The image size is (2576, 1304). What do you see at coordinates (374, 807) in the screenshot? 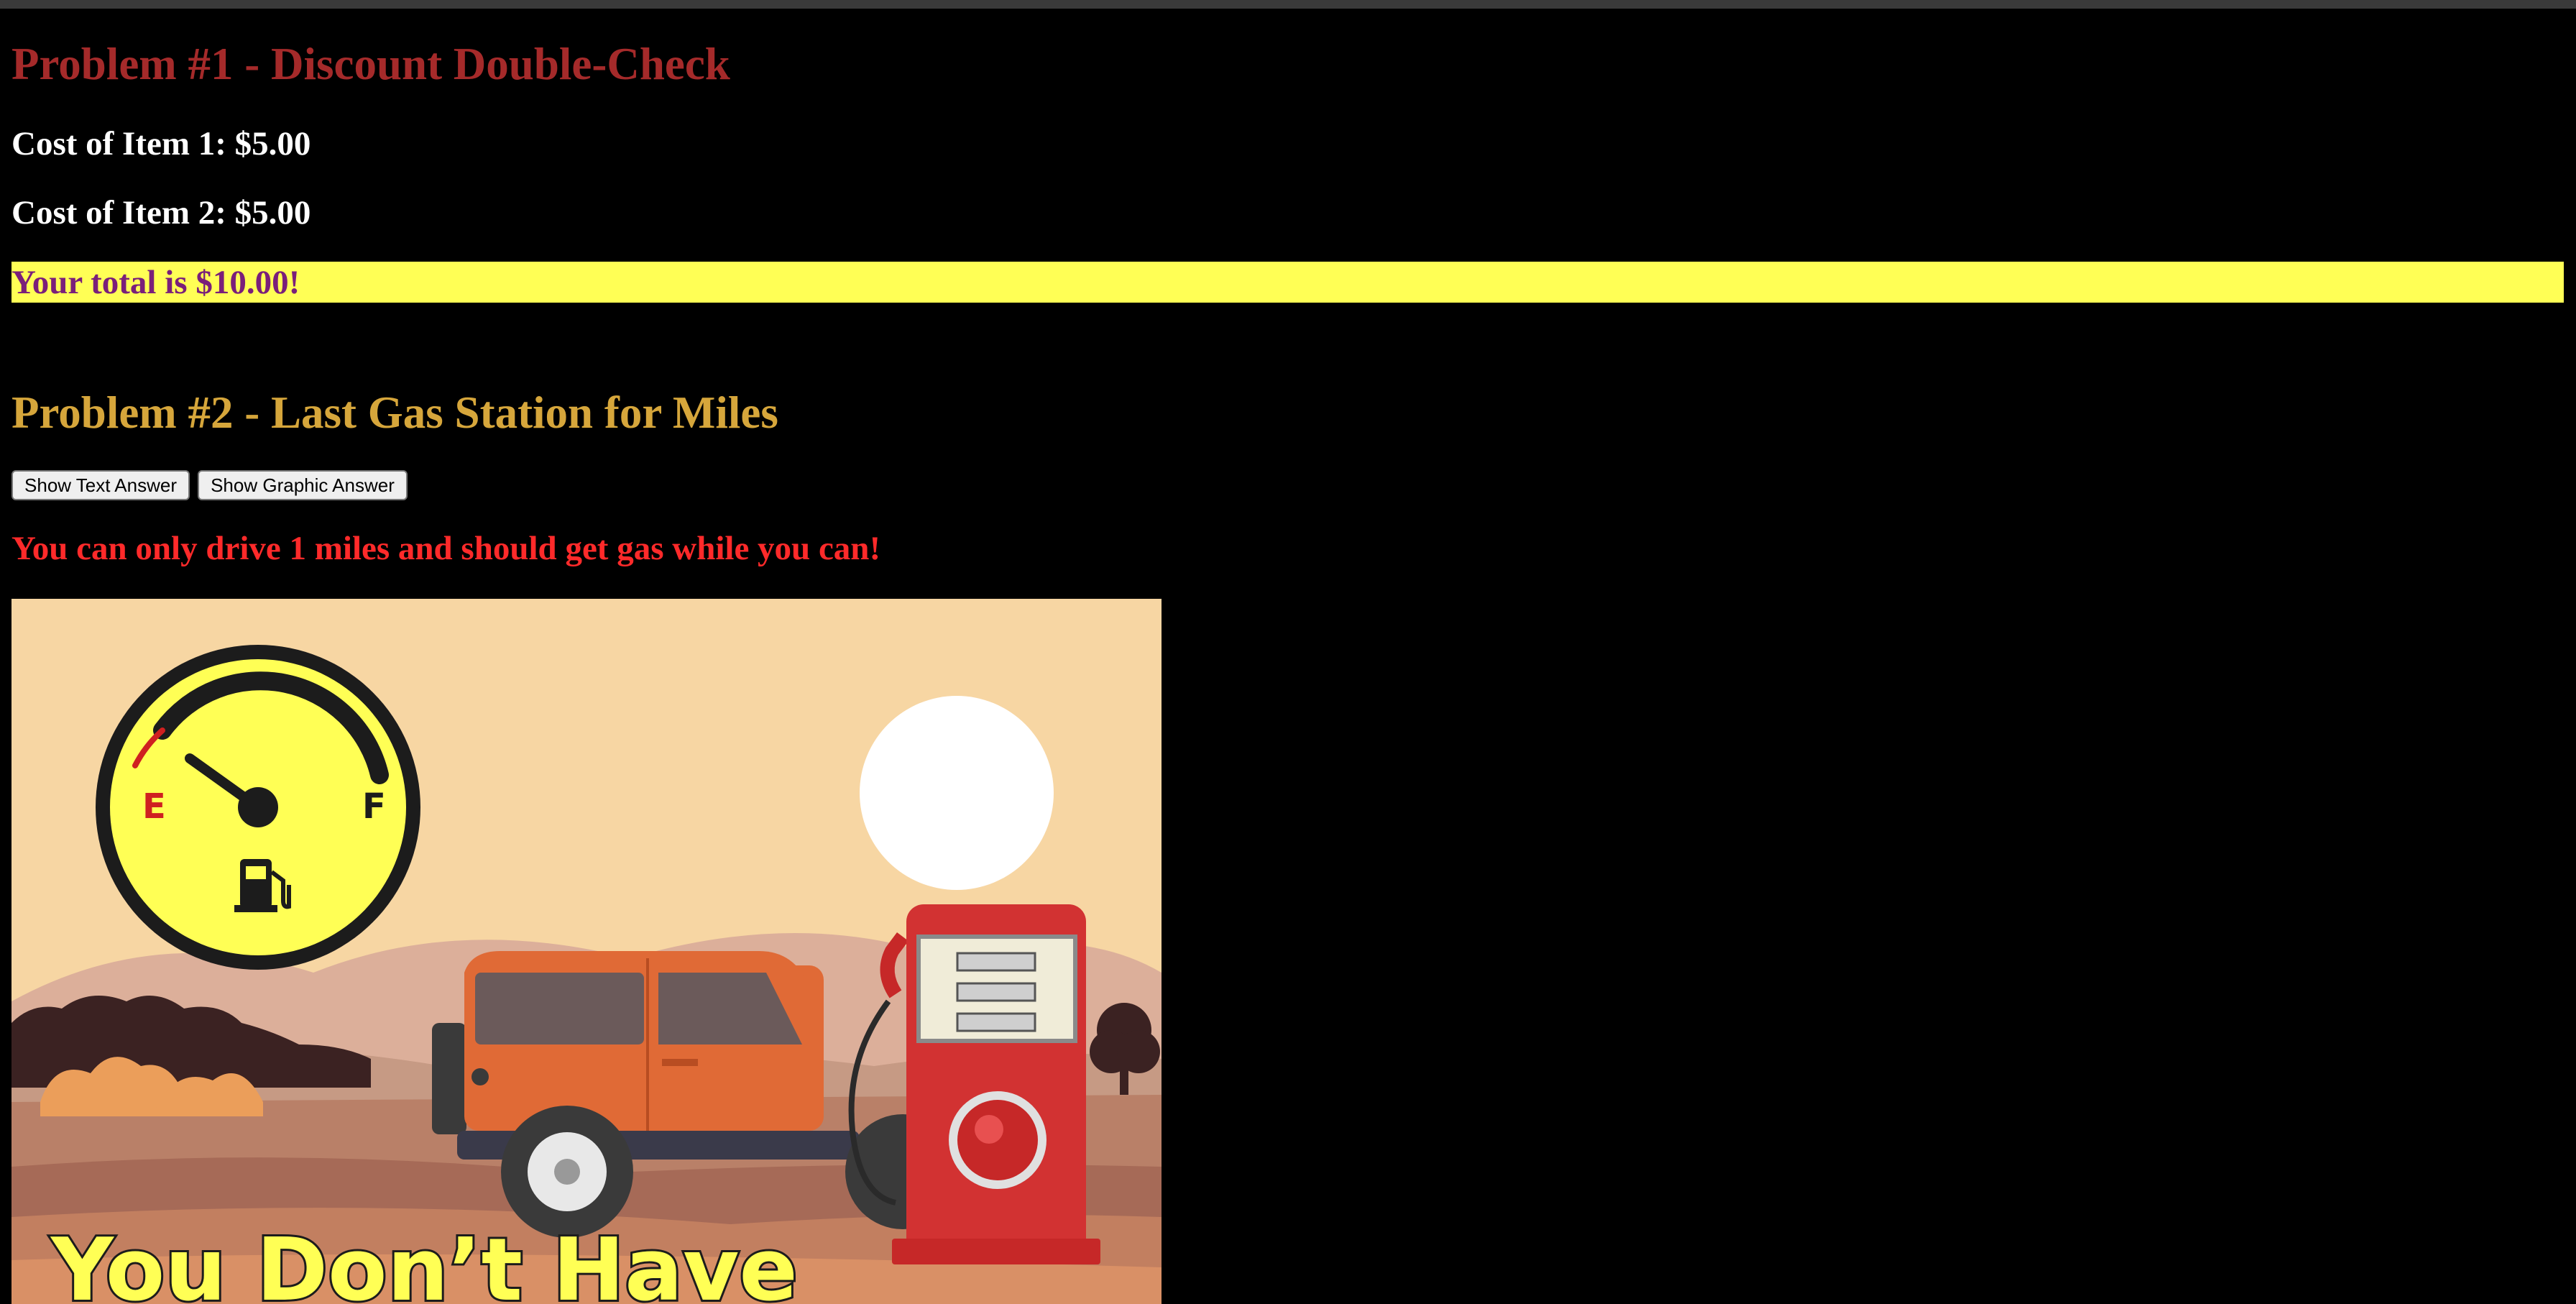
I see `gauge-full-label: F` at bounding box center [374, 807].